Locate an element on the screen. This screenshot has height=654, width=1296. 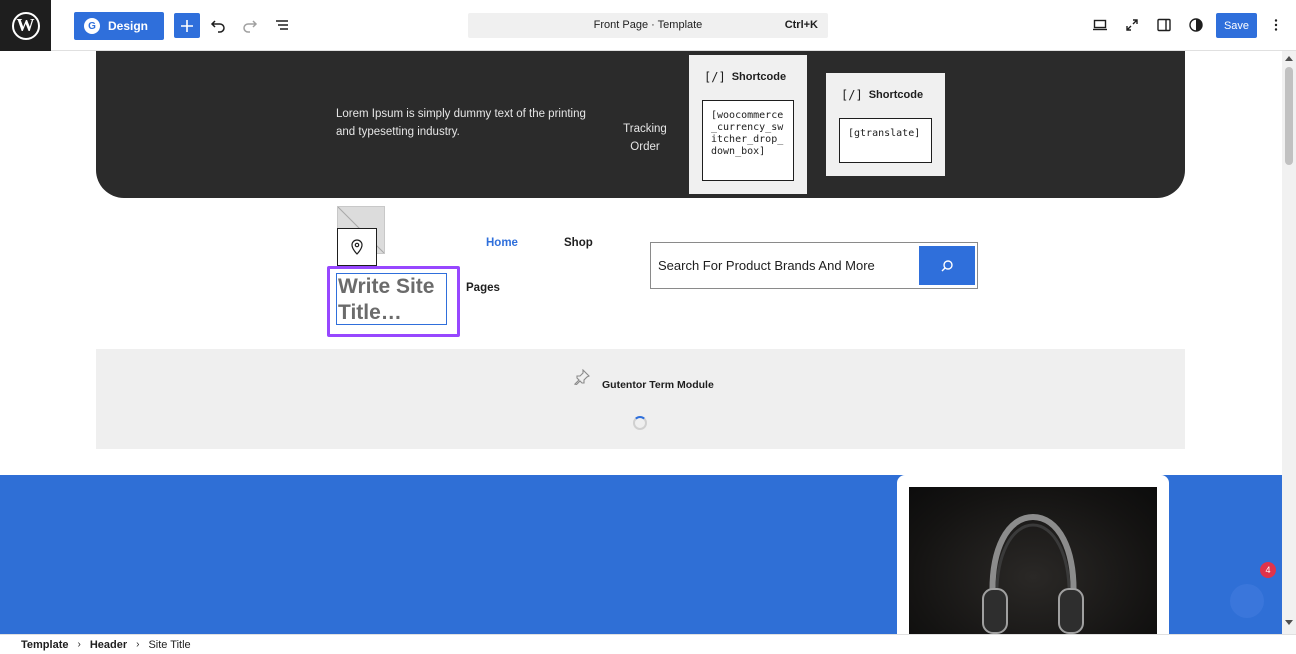
styles-button is located at coordinates (1196, 25).